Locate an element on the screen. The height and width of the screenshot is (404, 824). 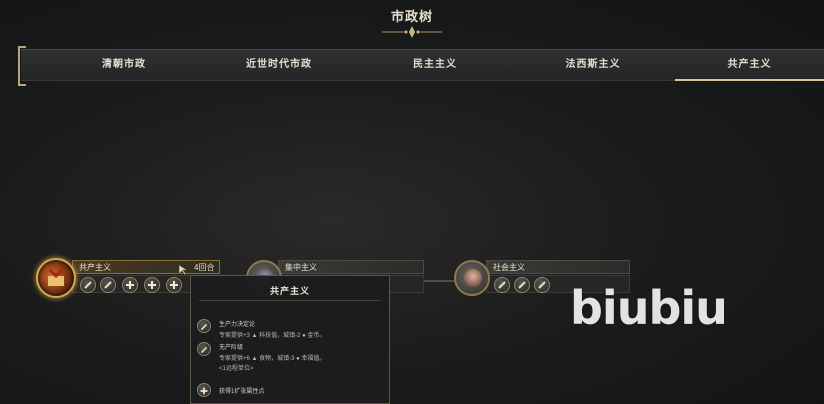
tab-bar: 清朝市政 近世时代市政 民主主义 法西斯主义 共产主义 is located at coordinates (422, 65).